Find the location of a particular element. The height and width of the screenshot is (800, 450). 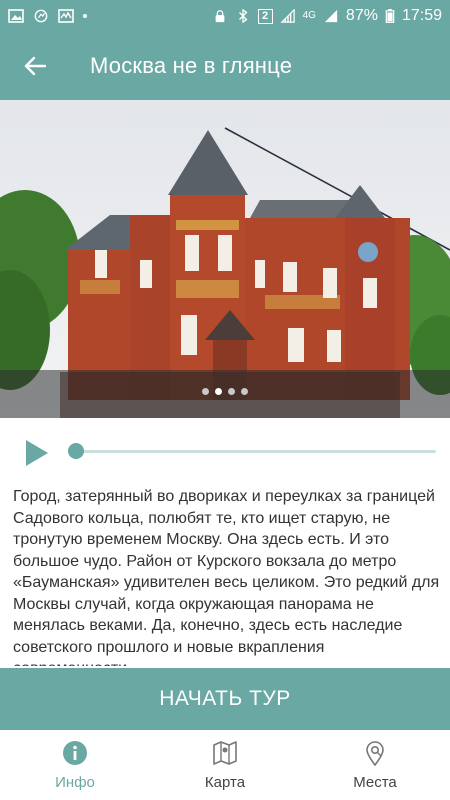

nav-label-map: Карта is located at coordinates (225, 782).